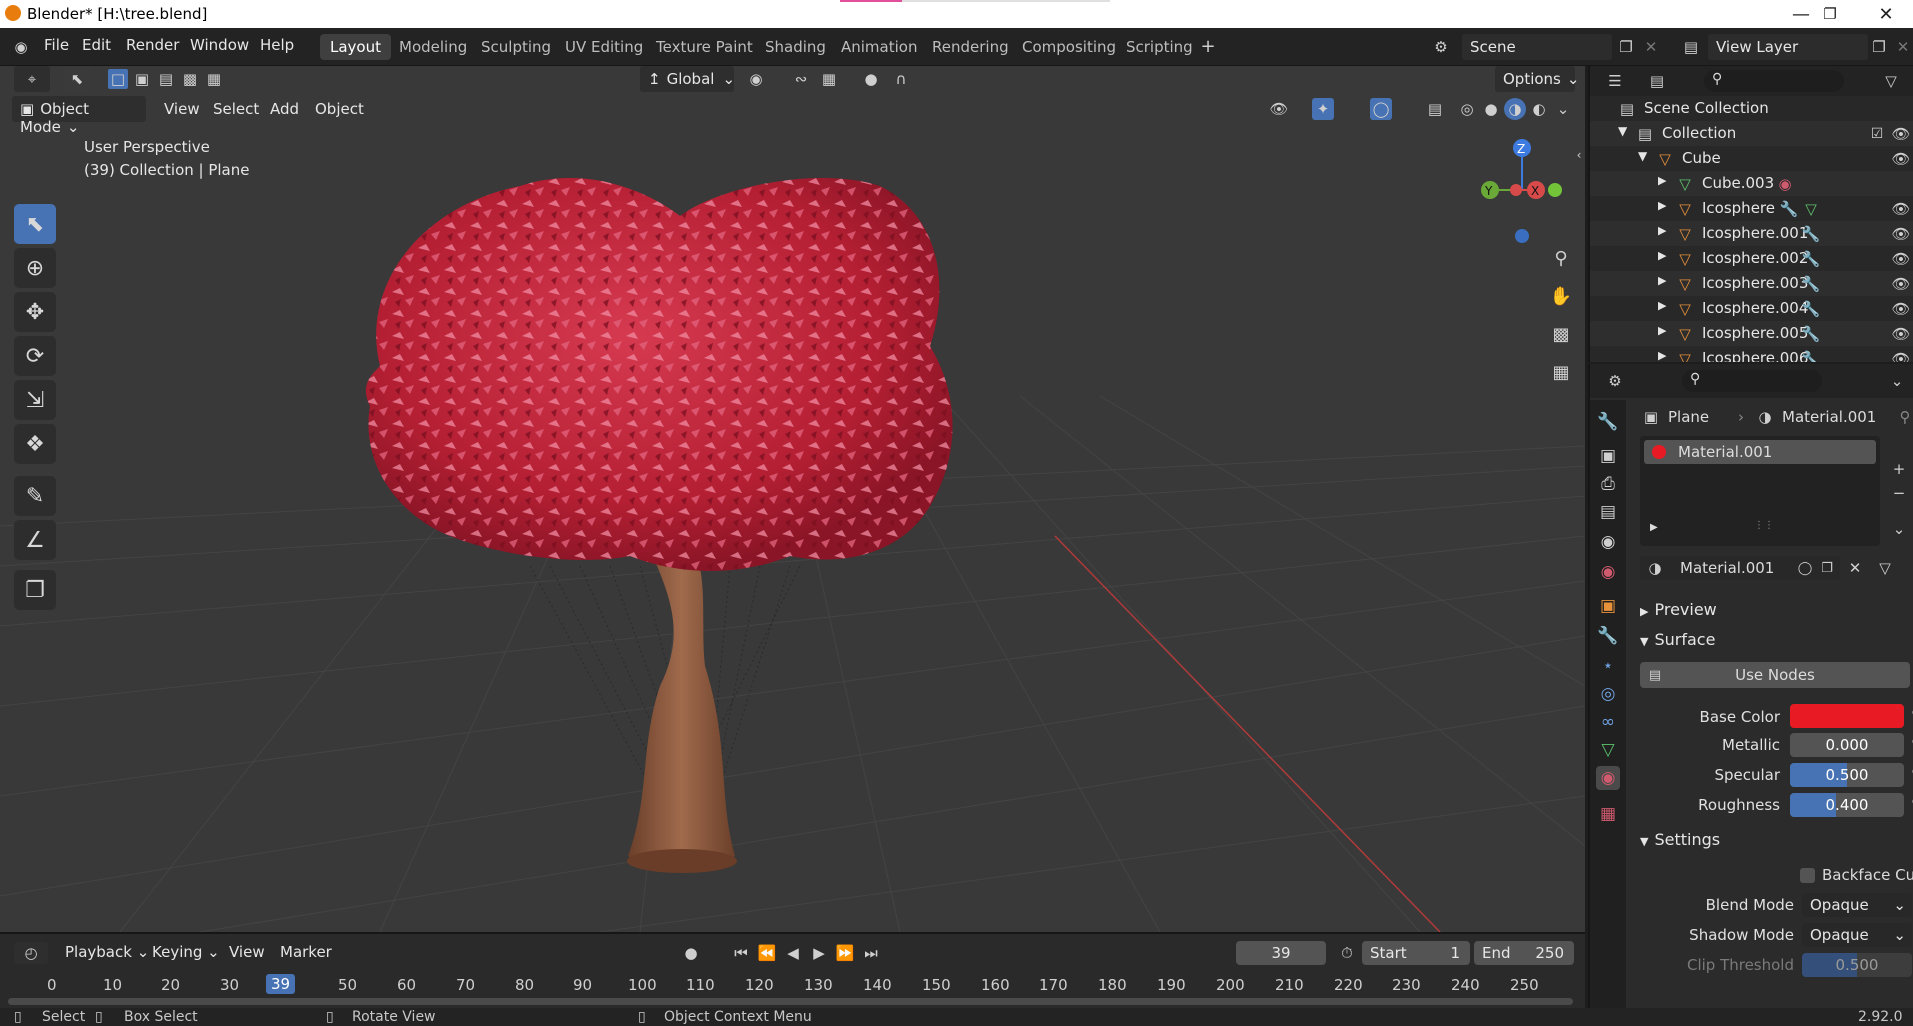 The height and width of the screenshot is (1026, 1913). What do you see at coordinates (1897, 381) in the screenshot?
I see `chevron-down-icon: ⌄` at bounding box center [1897, 381].